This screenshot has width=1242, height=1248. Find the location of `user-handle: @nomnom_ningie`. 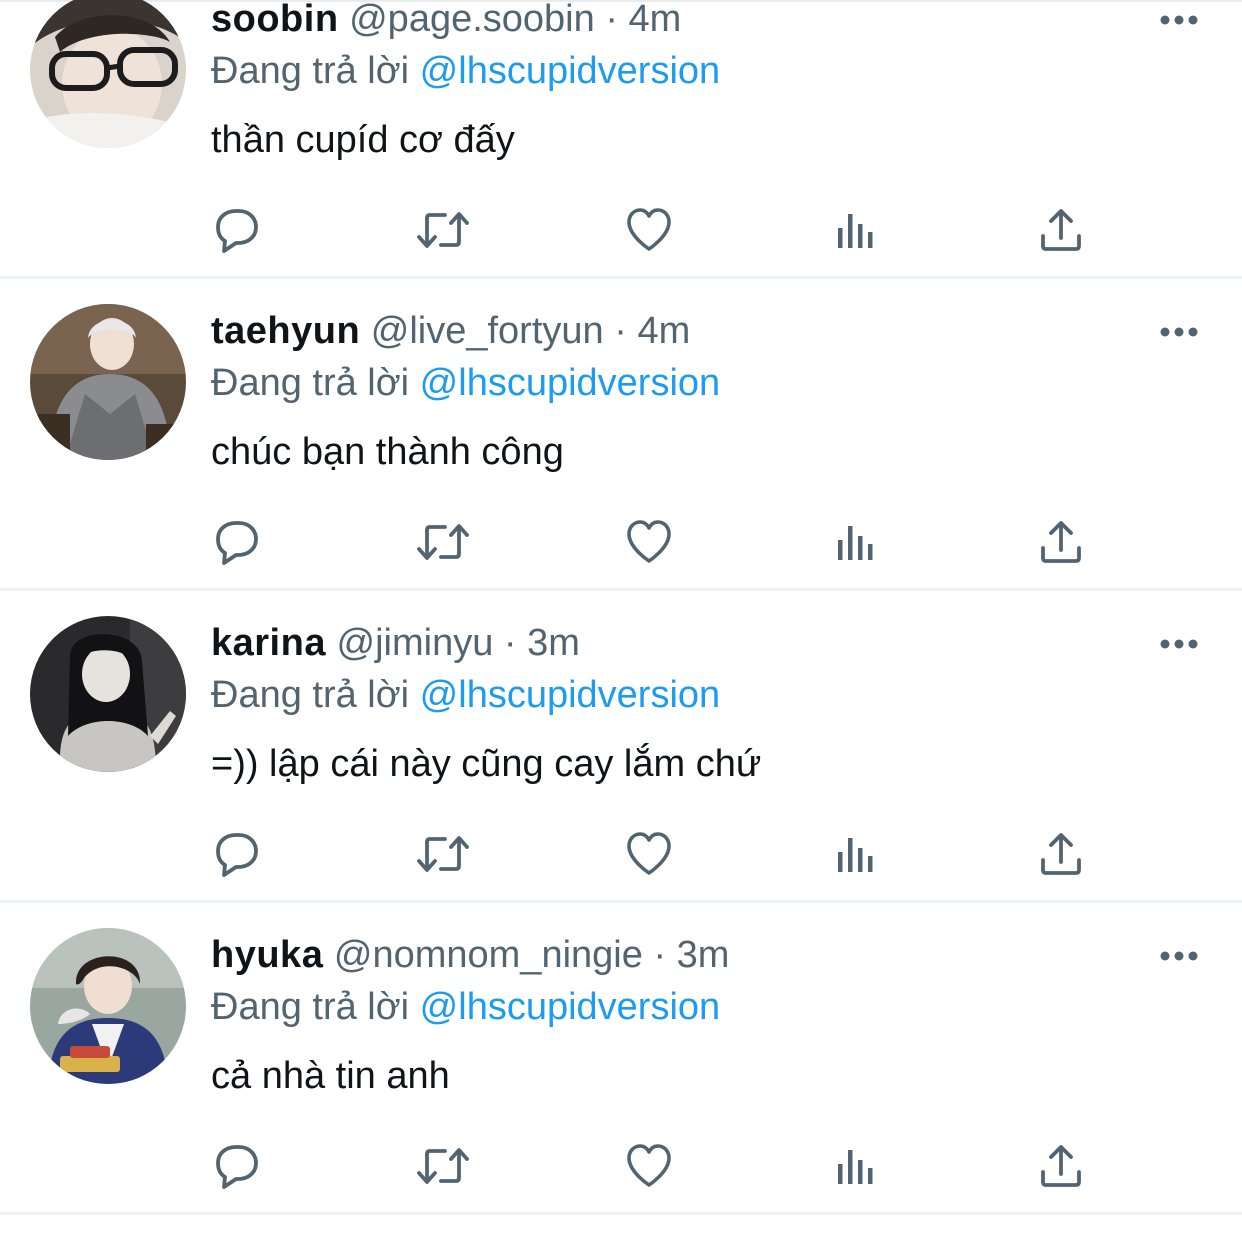

user-handle: @nomnom_ningie is located at coordinates (488, 955).